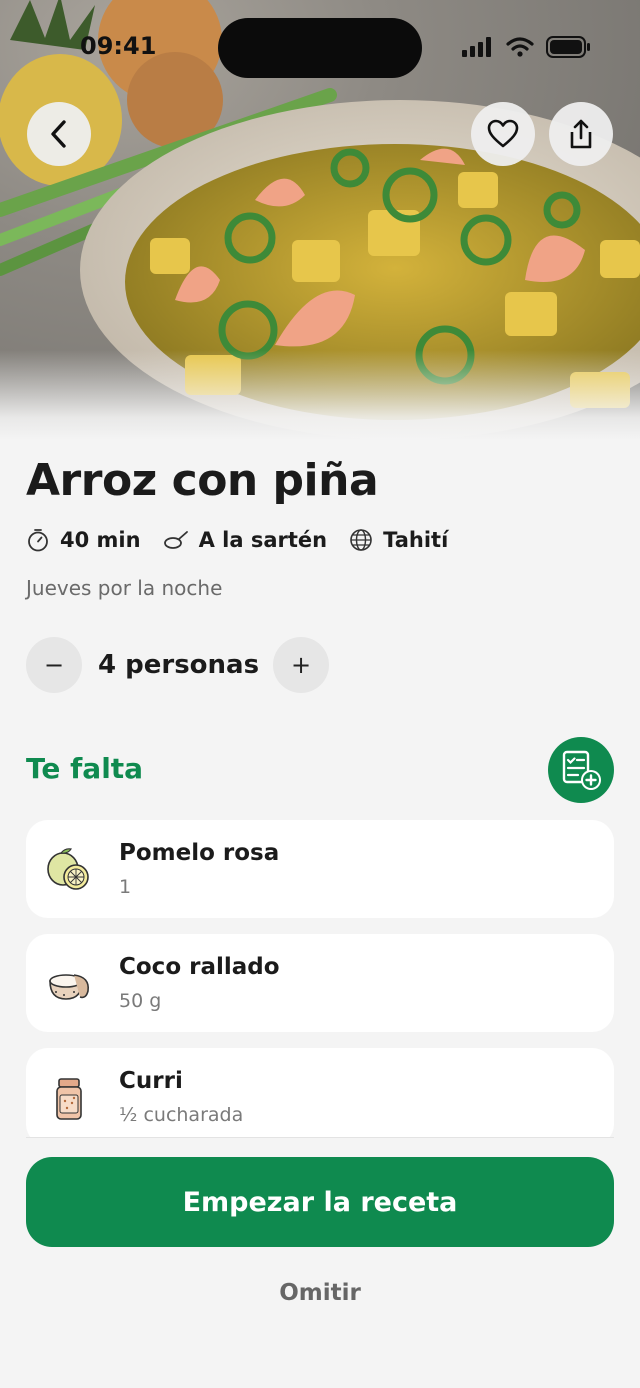 The image size is (640, 1388). Describe the element at coordinates (476, 47) in the screenshot. I see `signal-icon` at that location.